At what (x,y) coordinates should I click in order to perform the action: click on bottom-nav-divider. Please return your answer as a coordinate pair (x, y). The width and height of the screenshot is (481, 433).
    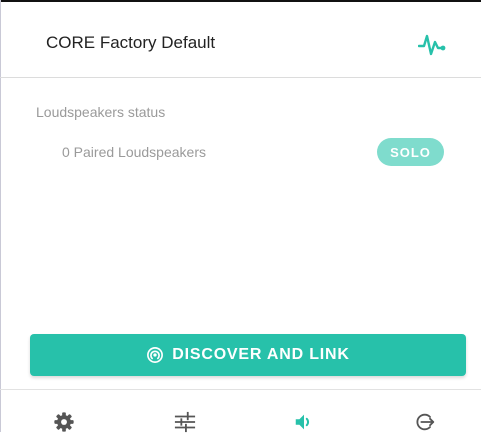
    Looking at the image, I should click on (240, 389).